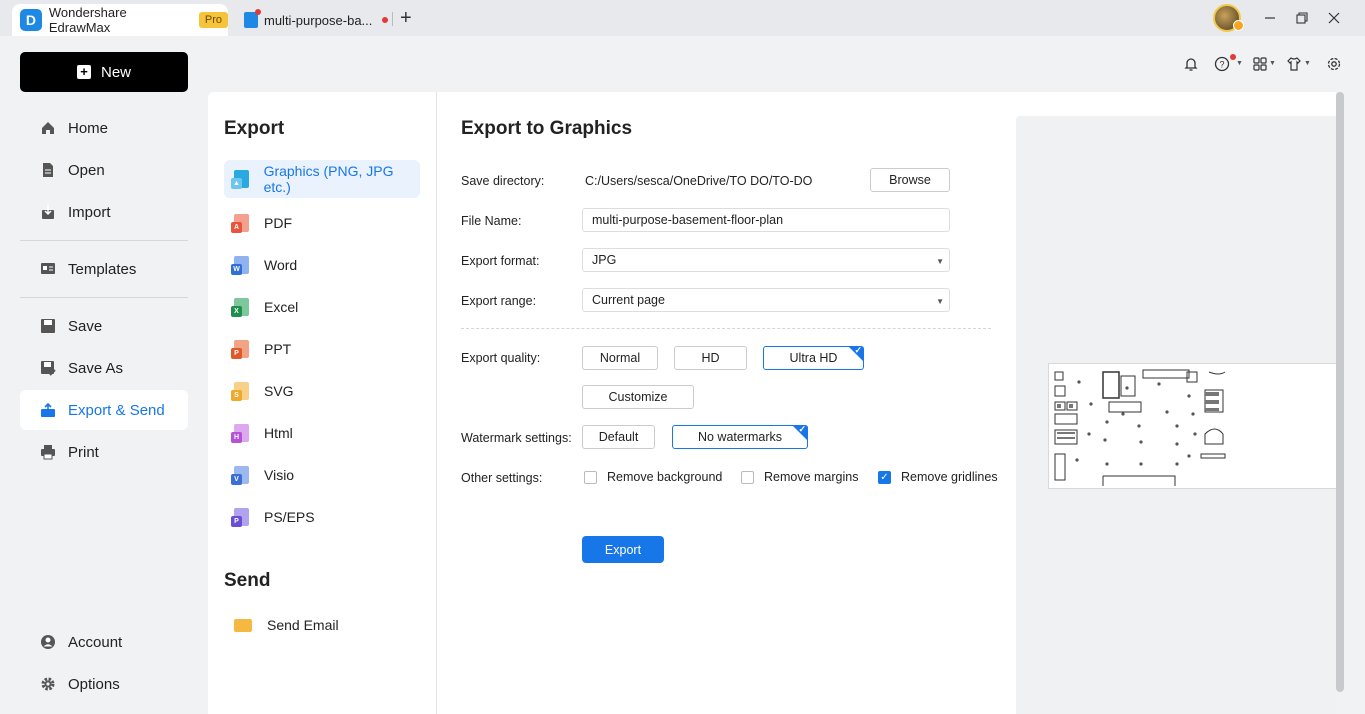 This screenshot has height=714, width=1365. Describe the element at coordinates (240, 265) in the screenshot. I see `word-file-icon: W` at that location.